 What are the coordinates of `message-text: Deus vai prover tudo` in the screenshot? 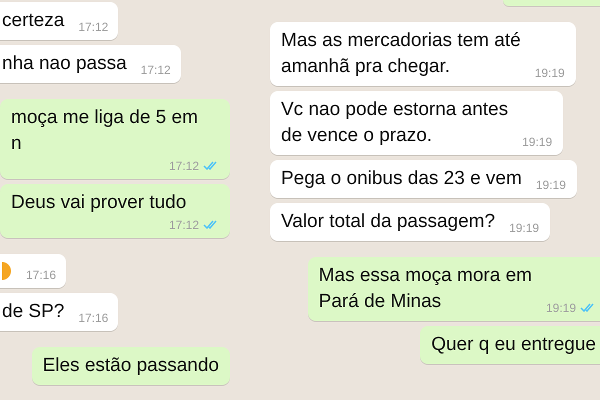 It's located at (98, 203).